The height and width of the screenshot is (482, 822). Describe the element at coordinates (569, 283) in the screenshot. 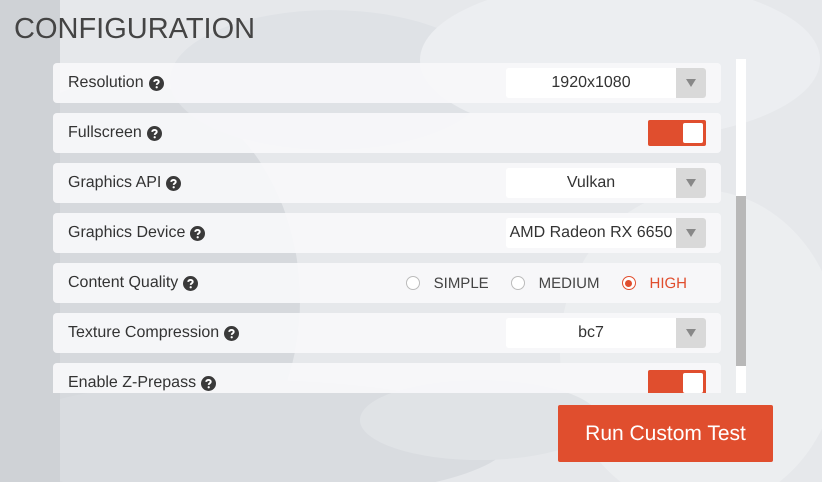

I see `radio-label: MEDIUM` at that location.